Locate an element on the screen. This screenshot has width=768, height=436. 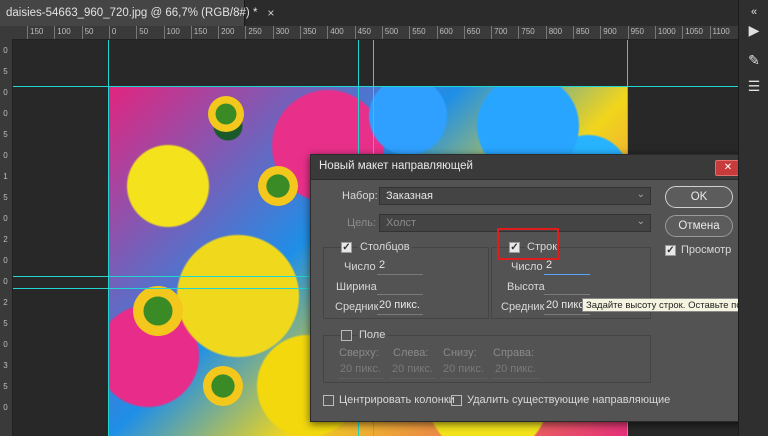
rows-height-label: Высота is located at coordinates (526, 287).